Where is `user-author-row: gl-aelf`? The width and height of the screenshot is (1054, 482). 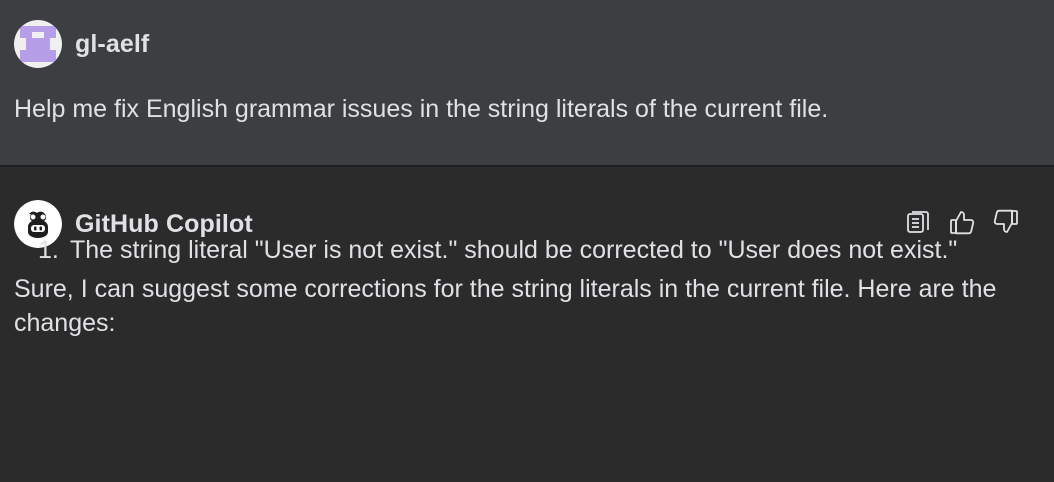
user-author-row: gl-aelf is located at coordinates (81, 44).